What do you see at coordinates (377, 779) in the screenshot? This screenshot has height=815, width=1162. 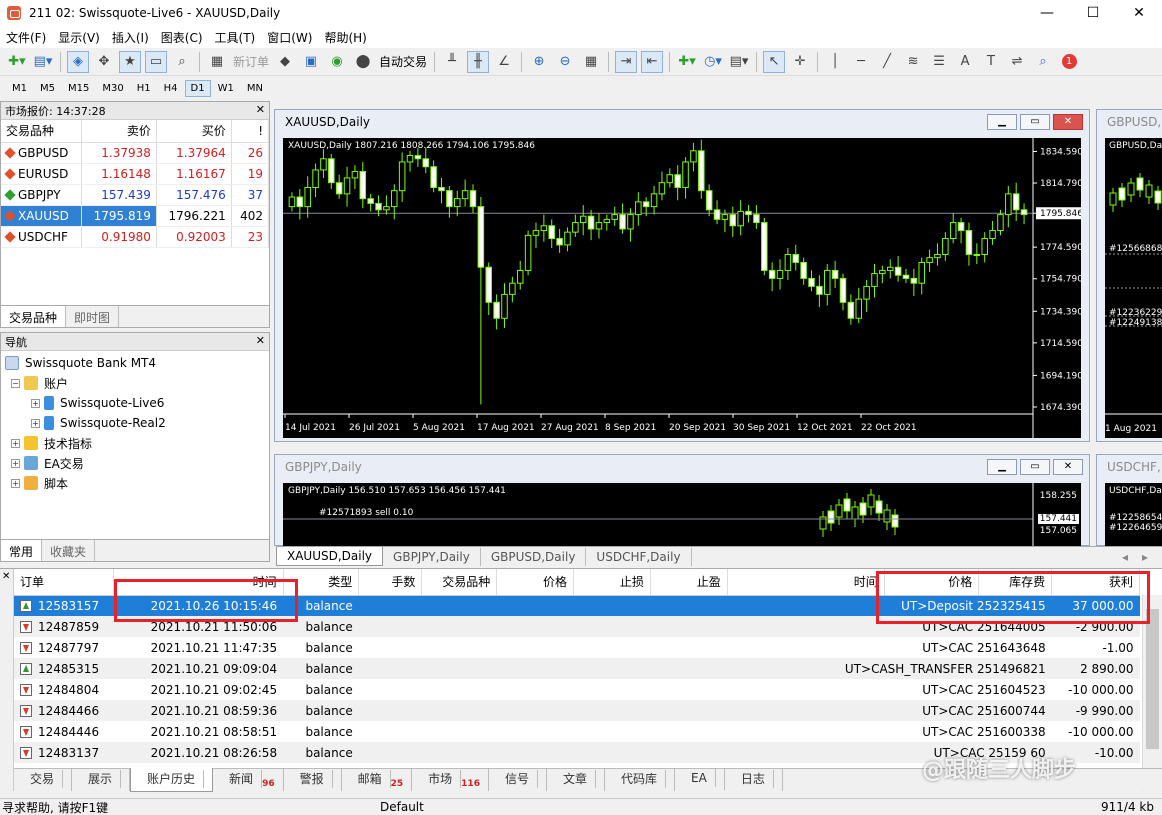 I see `tab-mailbox: 邮箱 25` at bounding box center [377, 779].